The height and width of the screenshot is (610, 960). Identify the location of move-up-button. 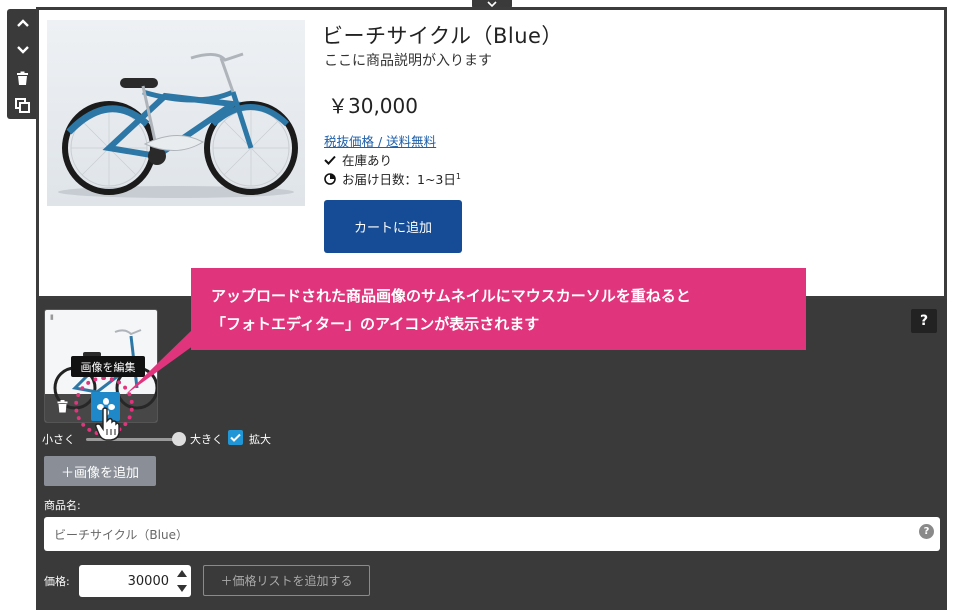
(22, 23).